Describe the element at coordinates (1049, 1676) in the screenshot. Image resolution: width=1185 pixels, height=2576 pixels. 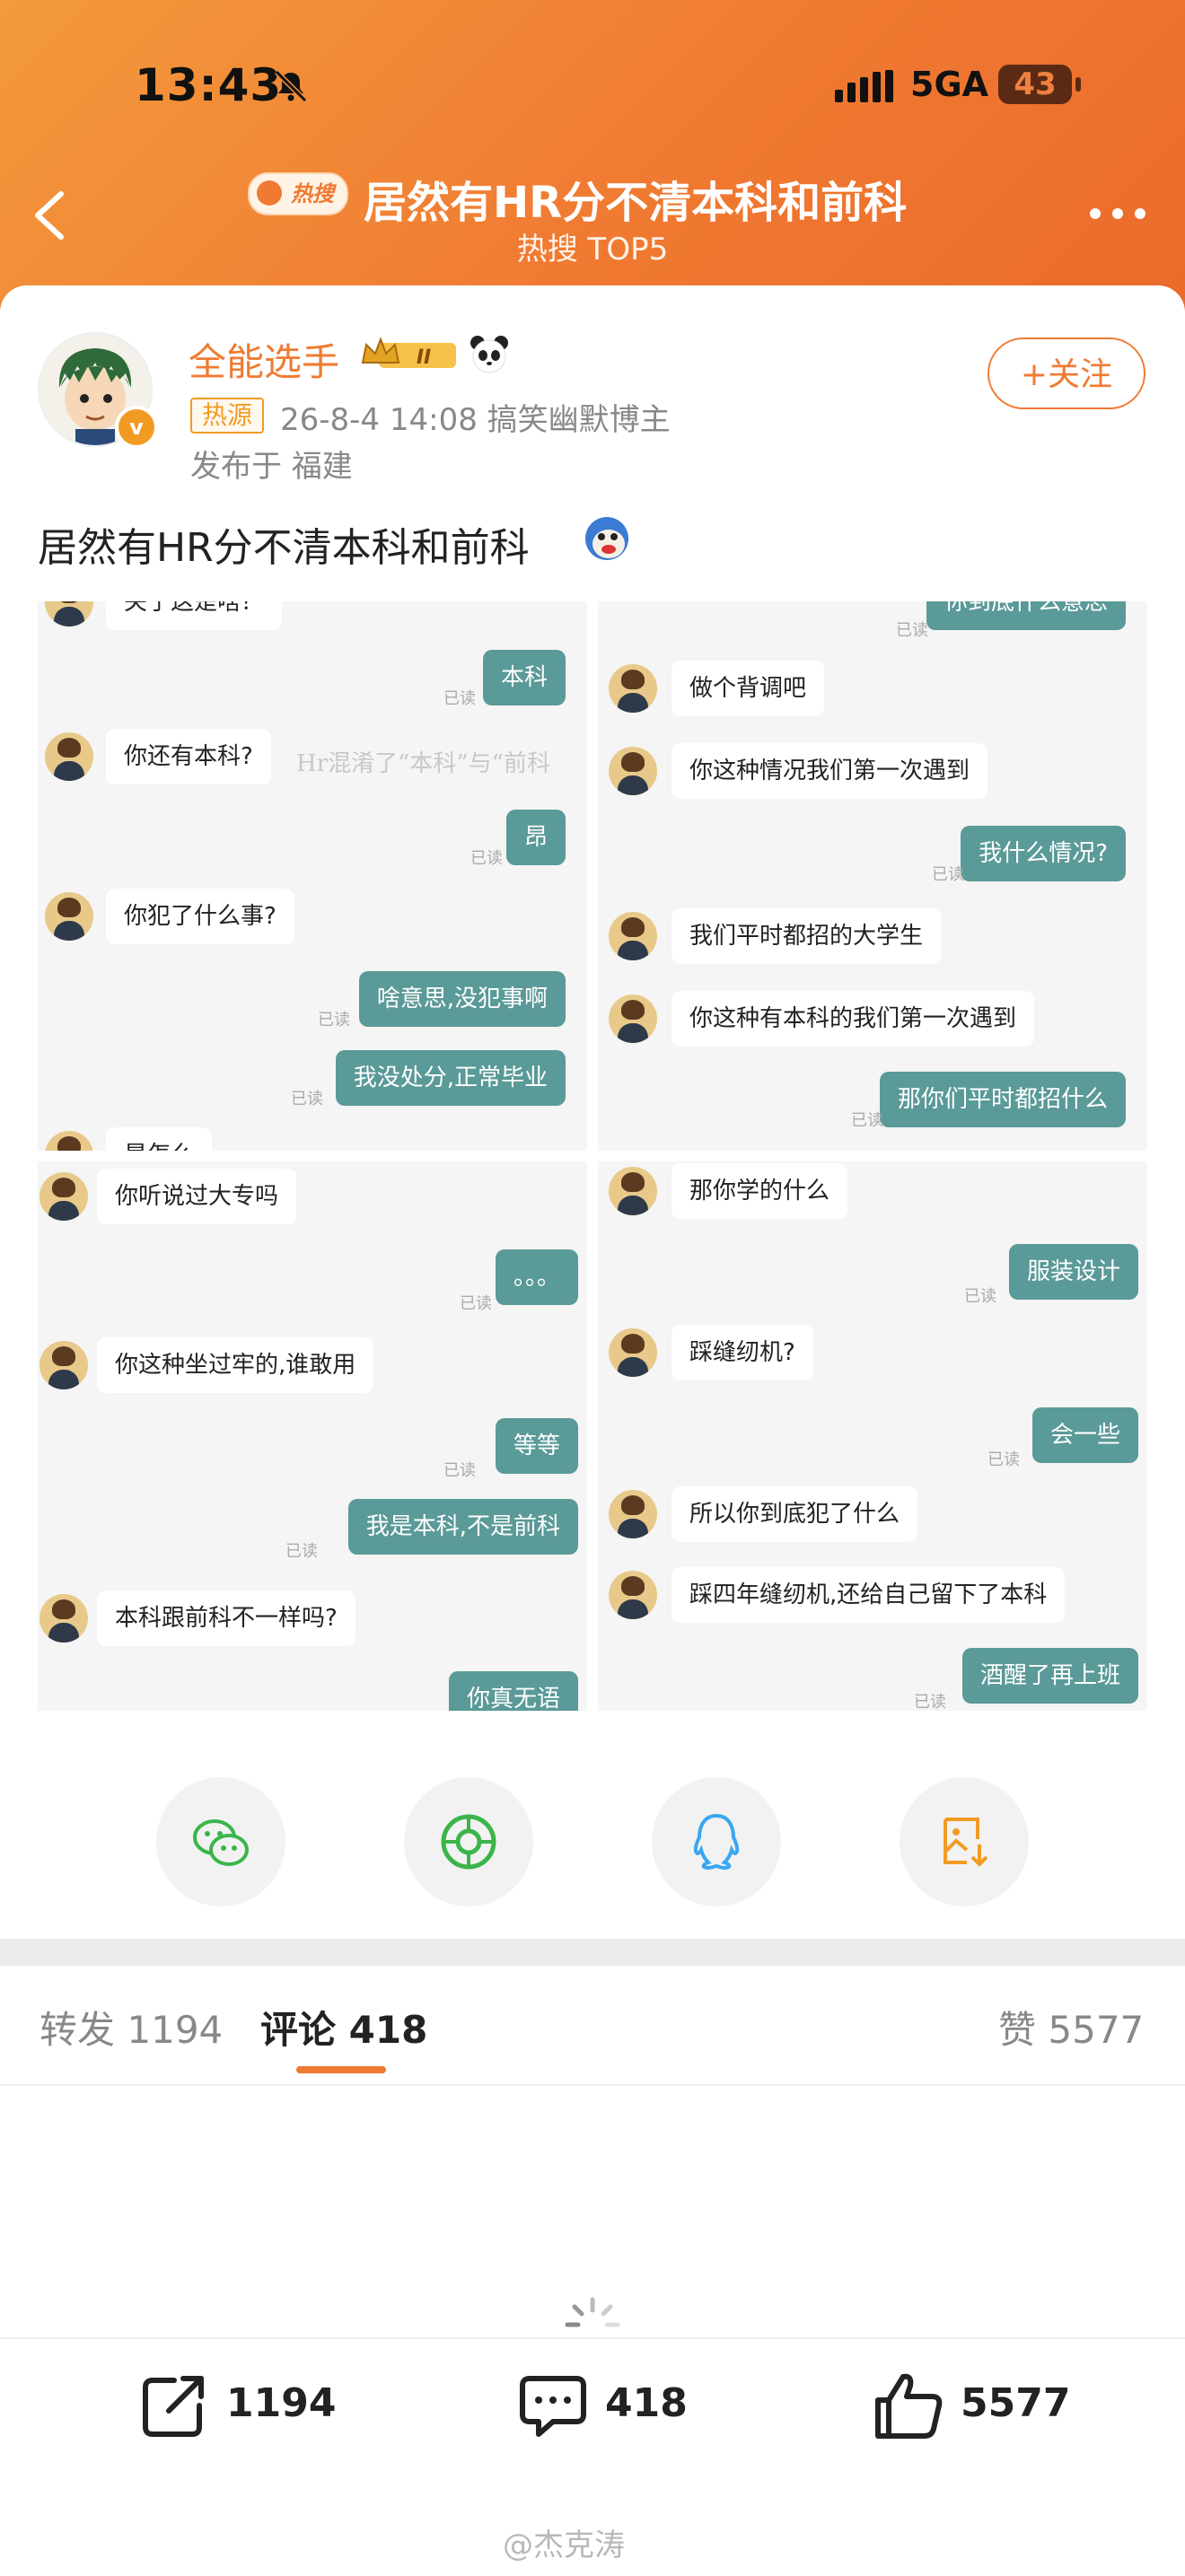
I see `chat-bubble-right: 酒醒了再上班` at that location.